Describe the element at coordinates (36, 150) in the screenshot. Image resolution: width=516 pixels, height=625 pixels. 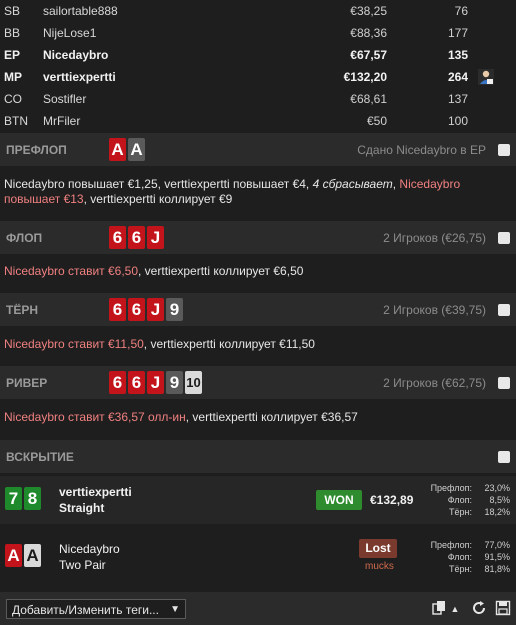
I see `section-title: ПРЕФЛОП` at that location.